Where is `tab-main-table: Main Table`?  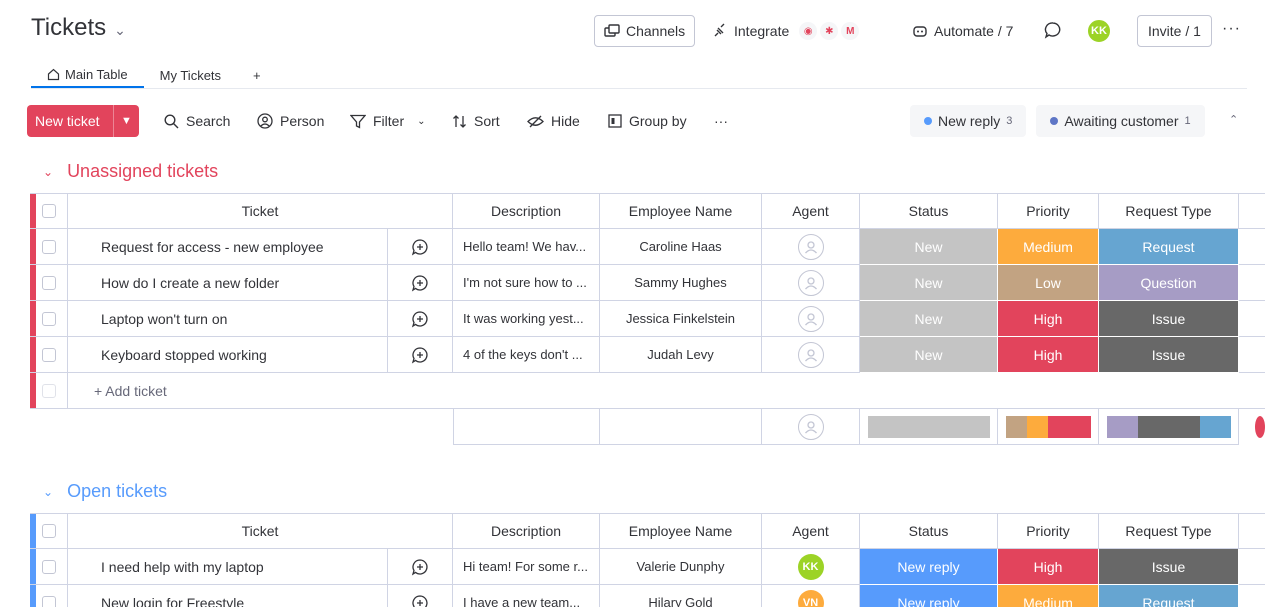
tab-main-table: Main Table is located at coordinates (87, 75).